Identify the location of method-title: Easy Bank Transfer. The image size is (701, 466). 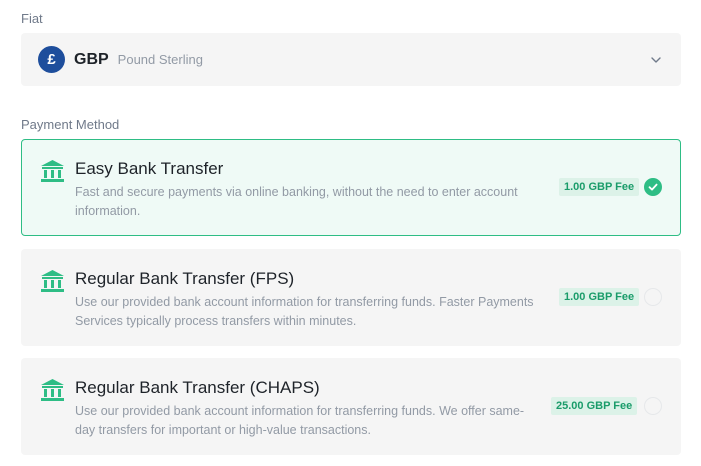
(149, 168).